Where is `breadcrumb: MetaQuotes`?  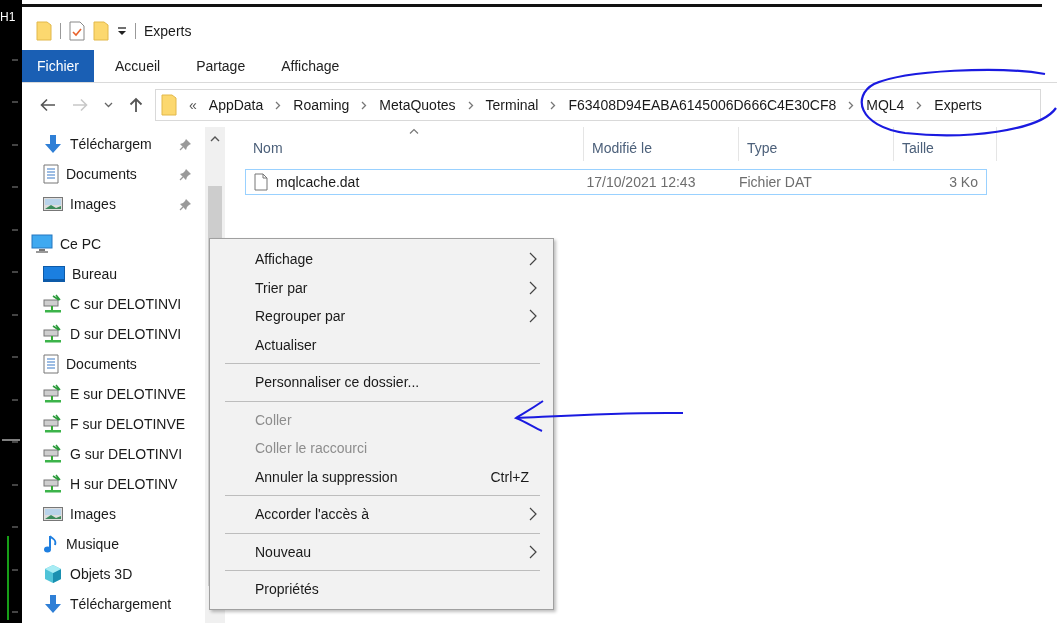 breadcrumb: MetaQuotes is located at coordinates (417, 105).